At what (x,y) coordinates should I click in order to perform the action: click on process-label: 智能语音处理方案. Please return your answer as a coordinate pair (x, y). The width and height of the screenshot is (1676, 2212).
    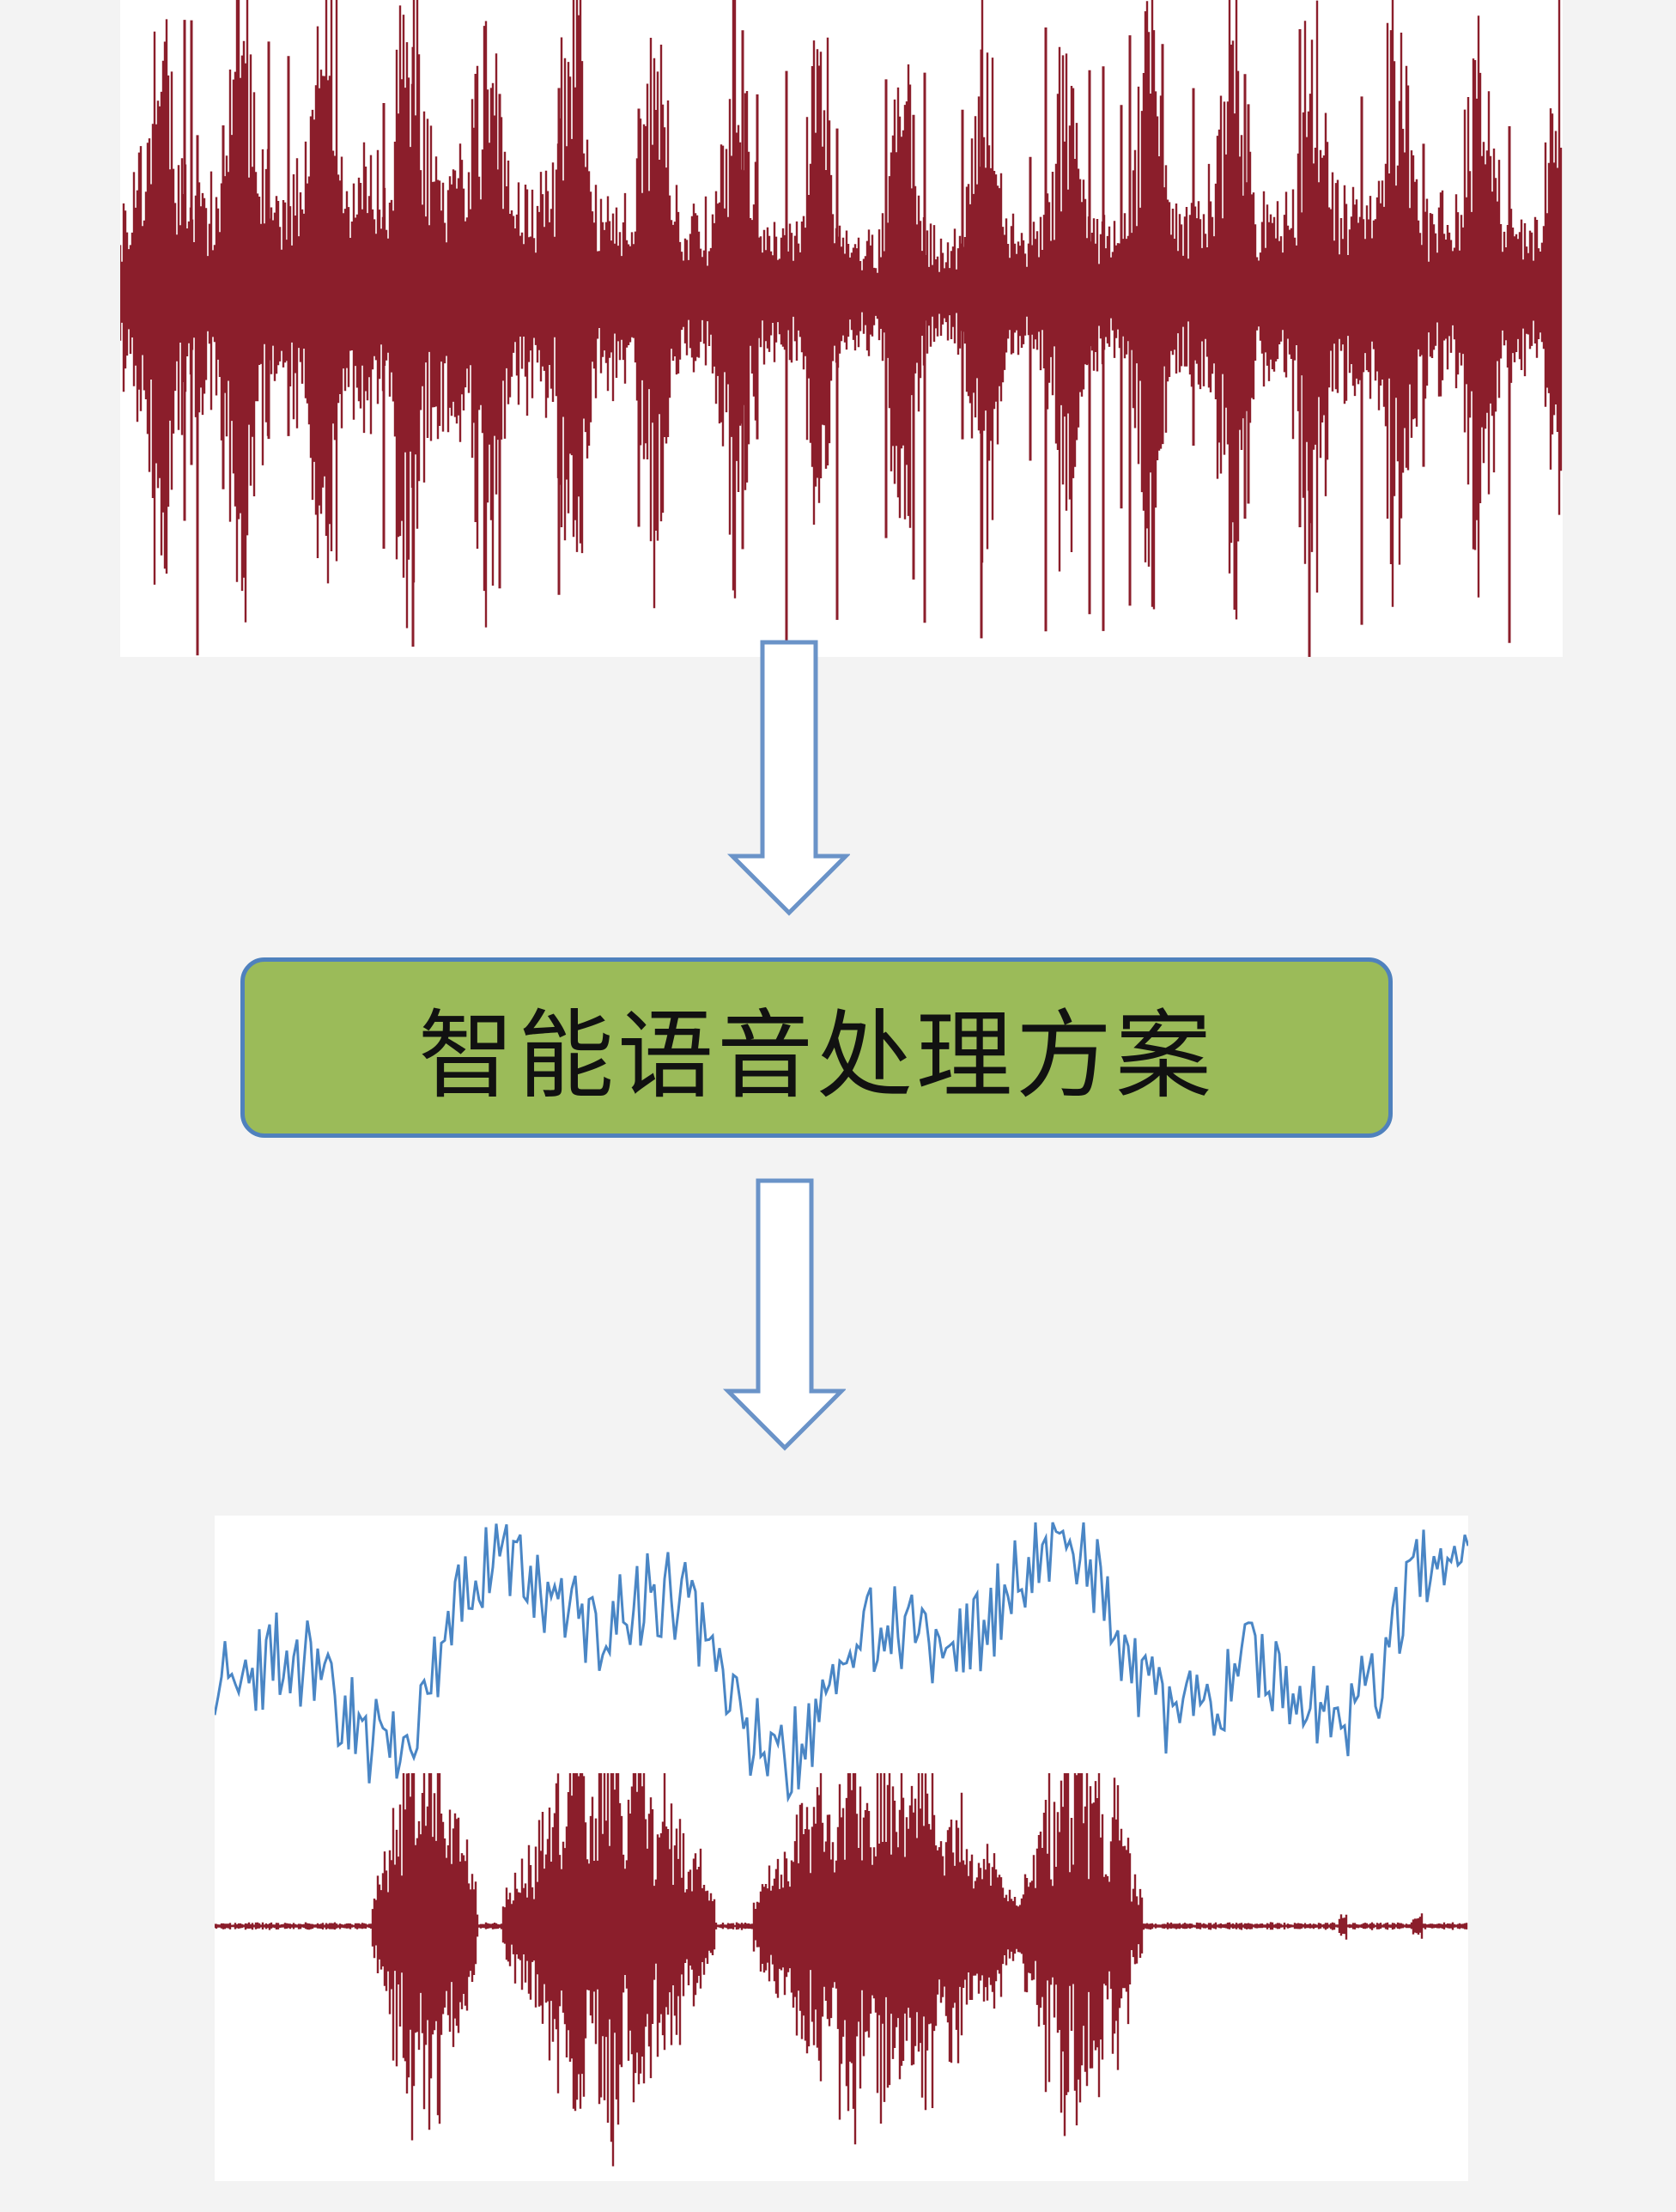
    Looking at the image, I should click on (816, 1056).